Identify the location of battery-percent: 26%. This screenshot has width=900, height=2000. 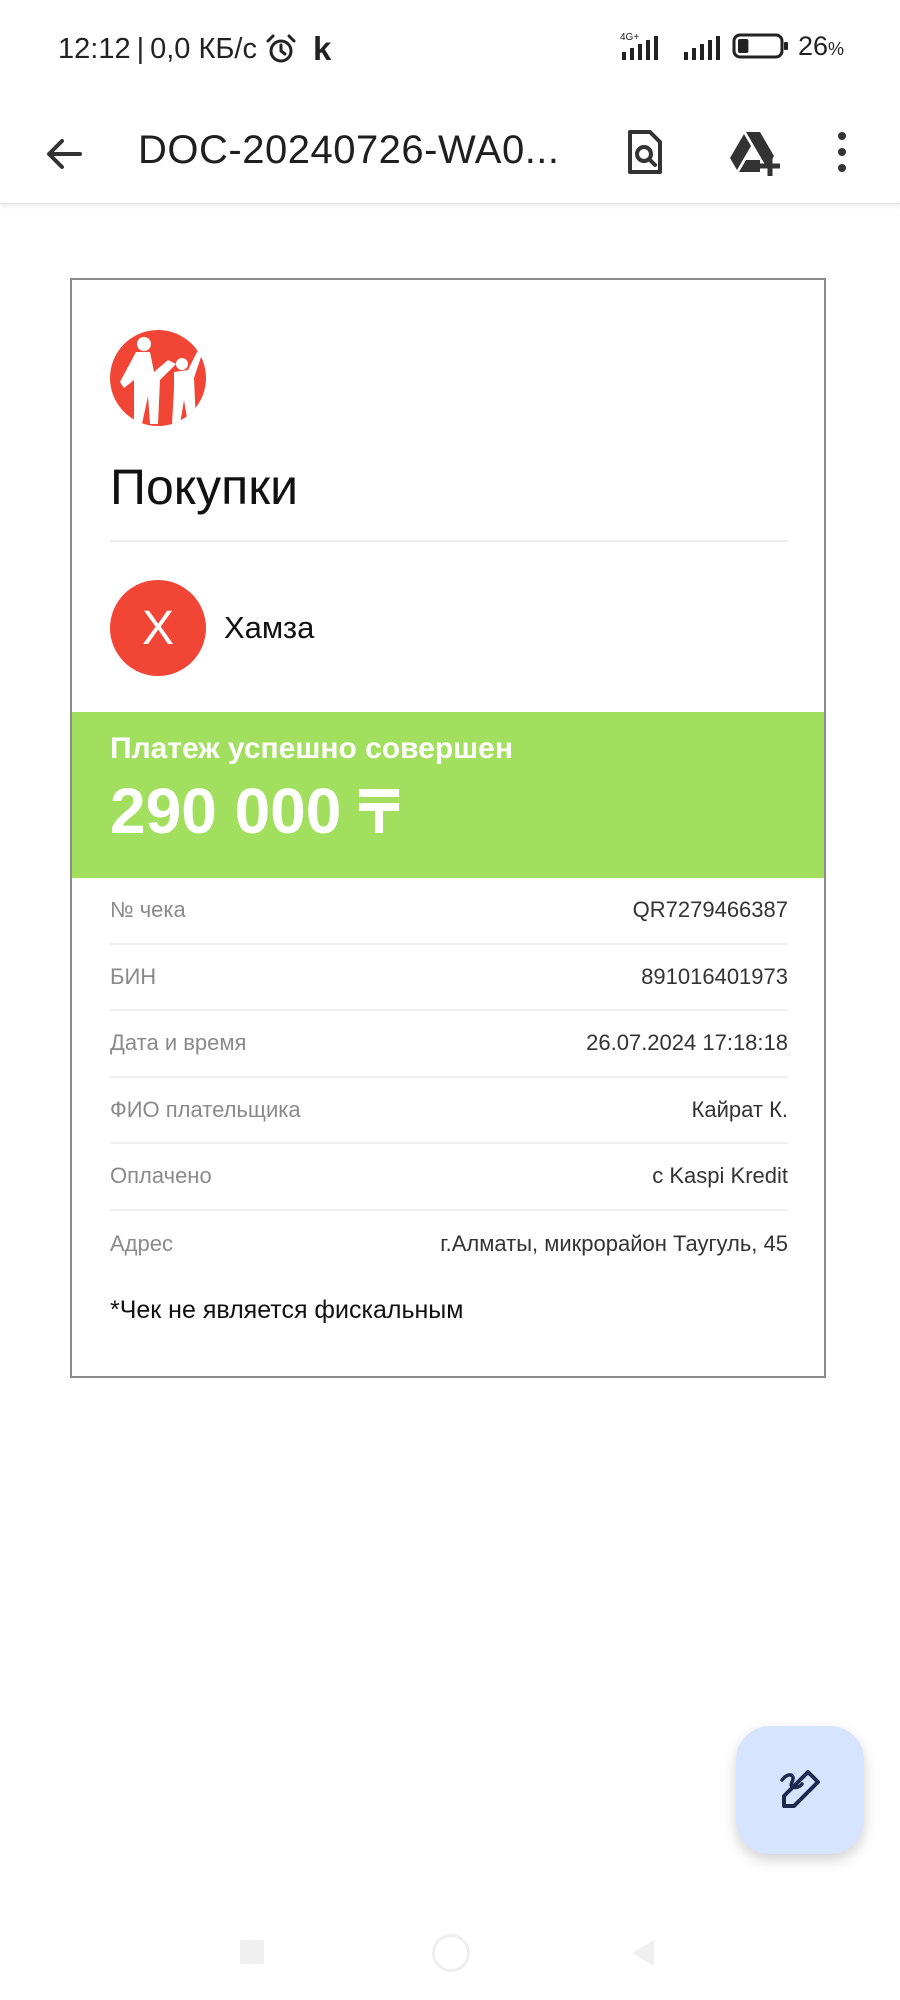
(821, 46).